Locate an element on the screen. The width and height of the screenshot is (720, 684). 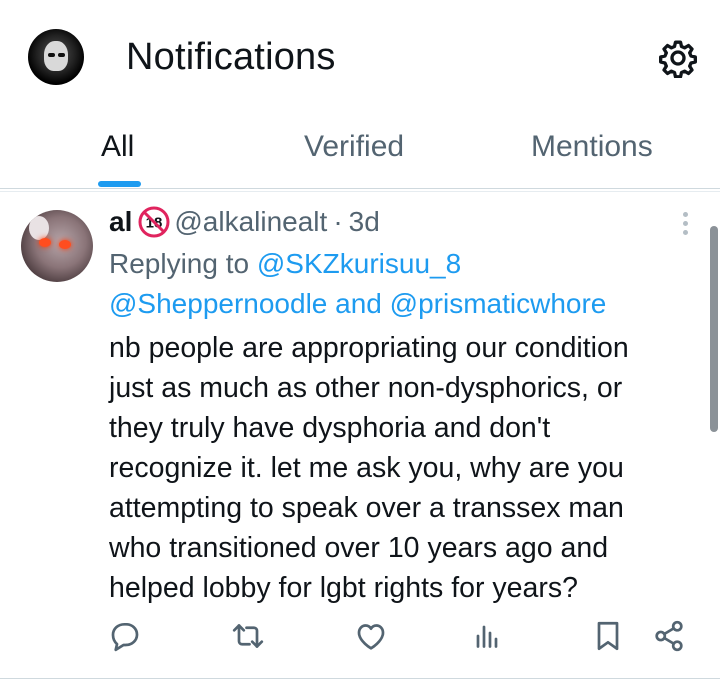
post-actions is located at coordinates (360, 640).